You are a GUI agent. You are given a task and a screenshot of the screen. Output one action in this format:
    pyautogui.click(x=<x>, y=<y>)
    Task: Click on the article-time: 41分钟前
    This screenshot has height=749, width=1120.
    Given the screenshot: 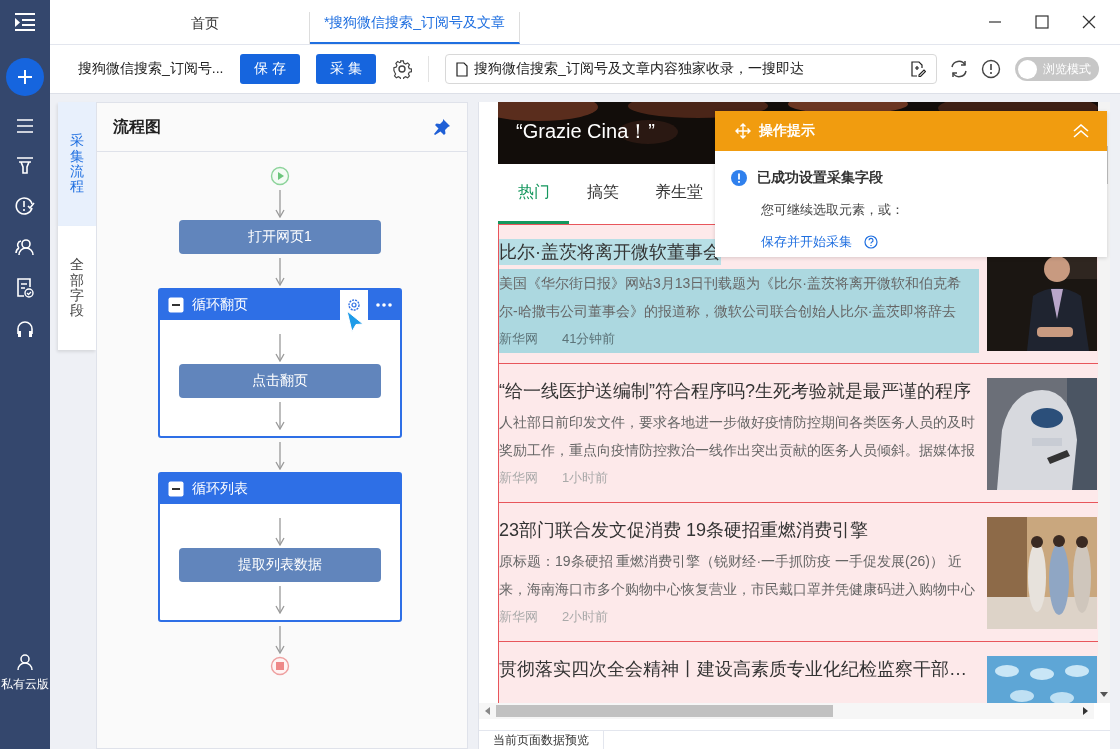 What is the action you would take?
    pyautogui.click(x=589, y=339)
    